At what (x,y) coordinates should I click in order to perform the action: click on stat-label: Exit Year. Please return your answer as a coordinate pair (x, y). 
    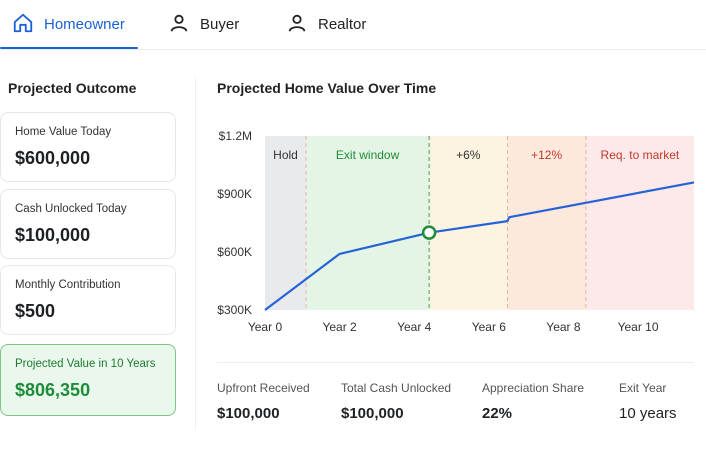
    Looking at the image, I should click on (643, 388).